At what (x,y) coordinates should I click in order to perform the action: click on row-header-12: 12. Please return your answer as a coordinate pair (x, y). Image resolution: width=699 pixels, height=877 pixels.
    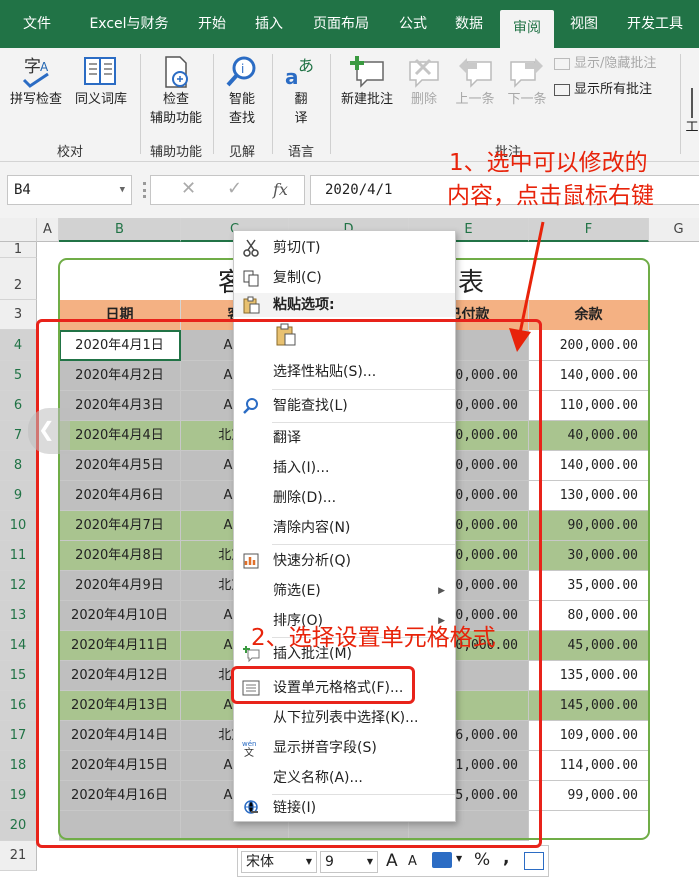
    Looking at the image, I should click on (18, 586).